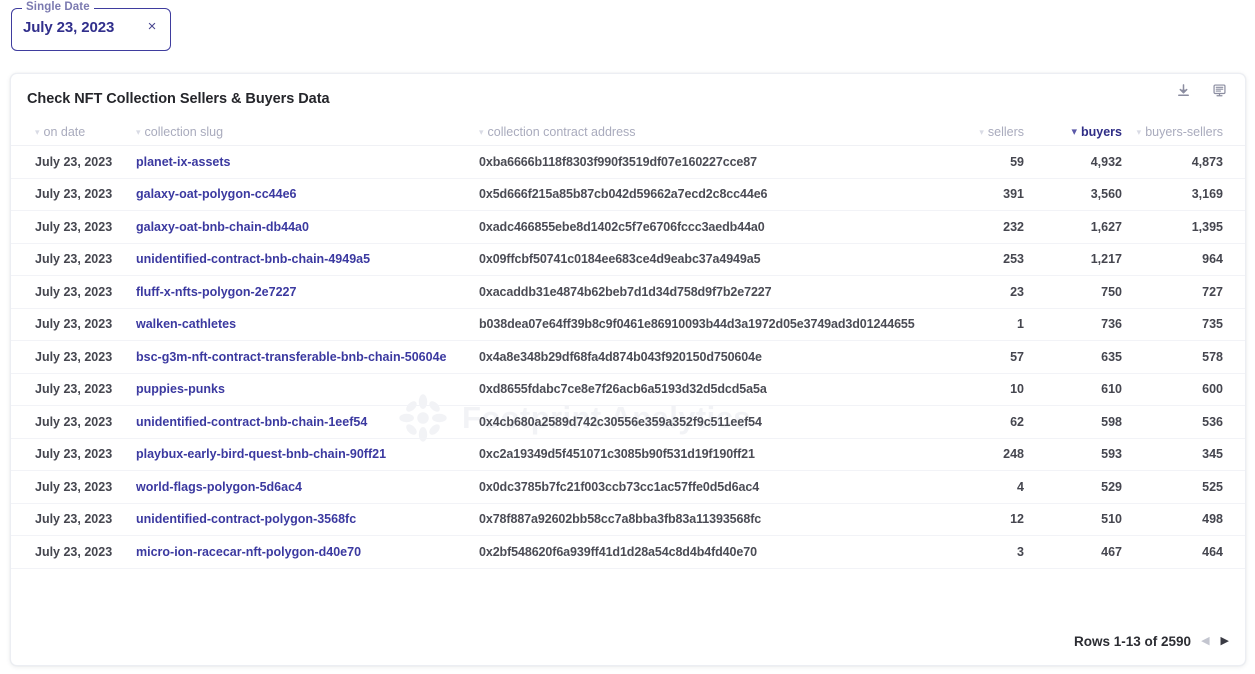 The height and width of the screenshot is (674, 1255). Describe the element at coordinates (1219, 90) in the screenshot. I see `api-icon` at that location.